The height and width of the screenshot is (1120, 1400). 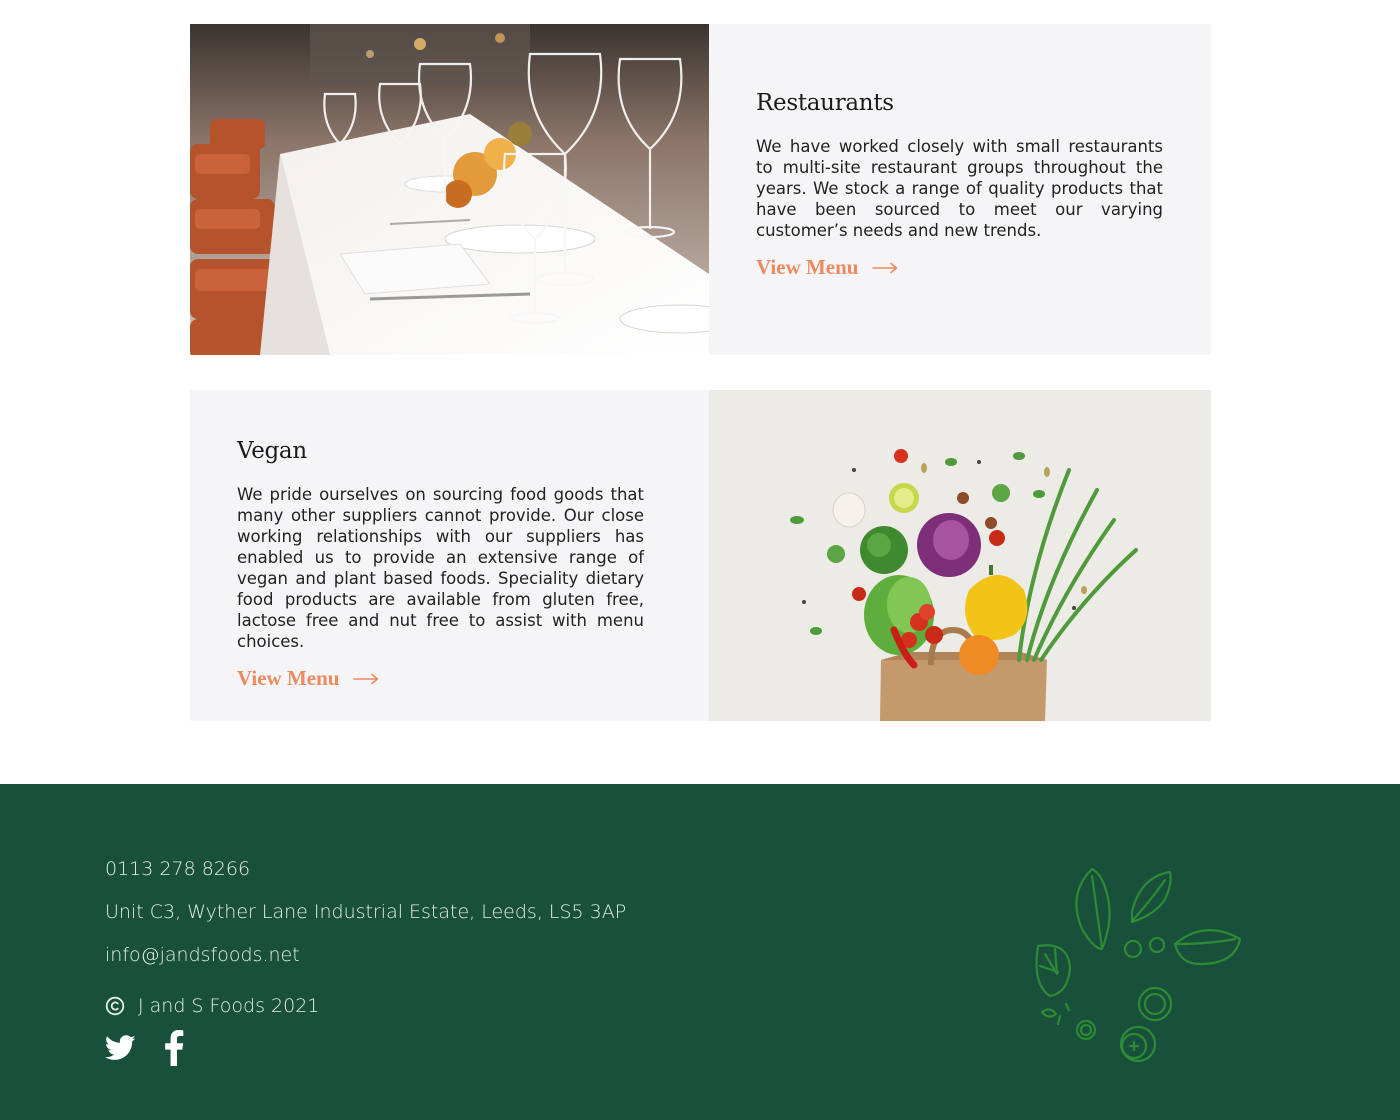 I want to click on vegan-image, so click(x=960, y=555).